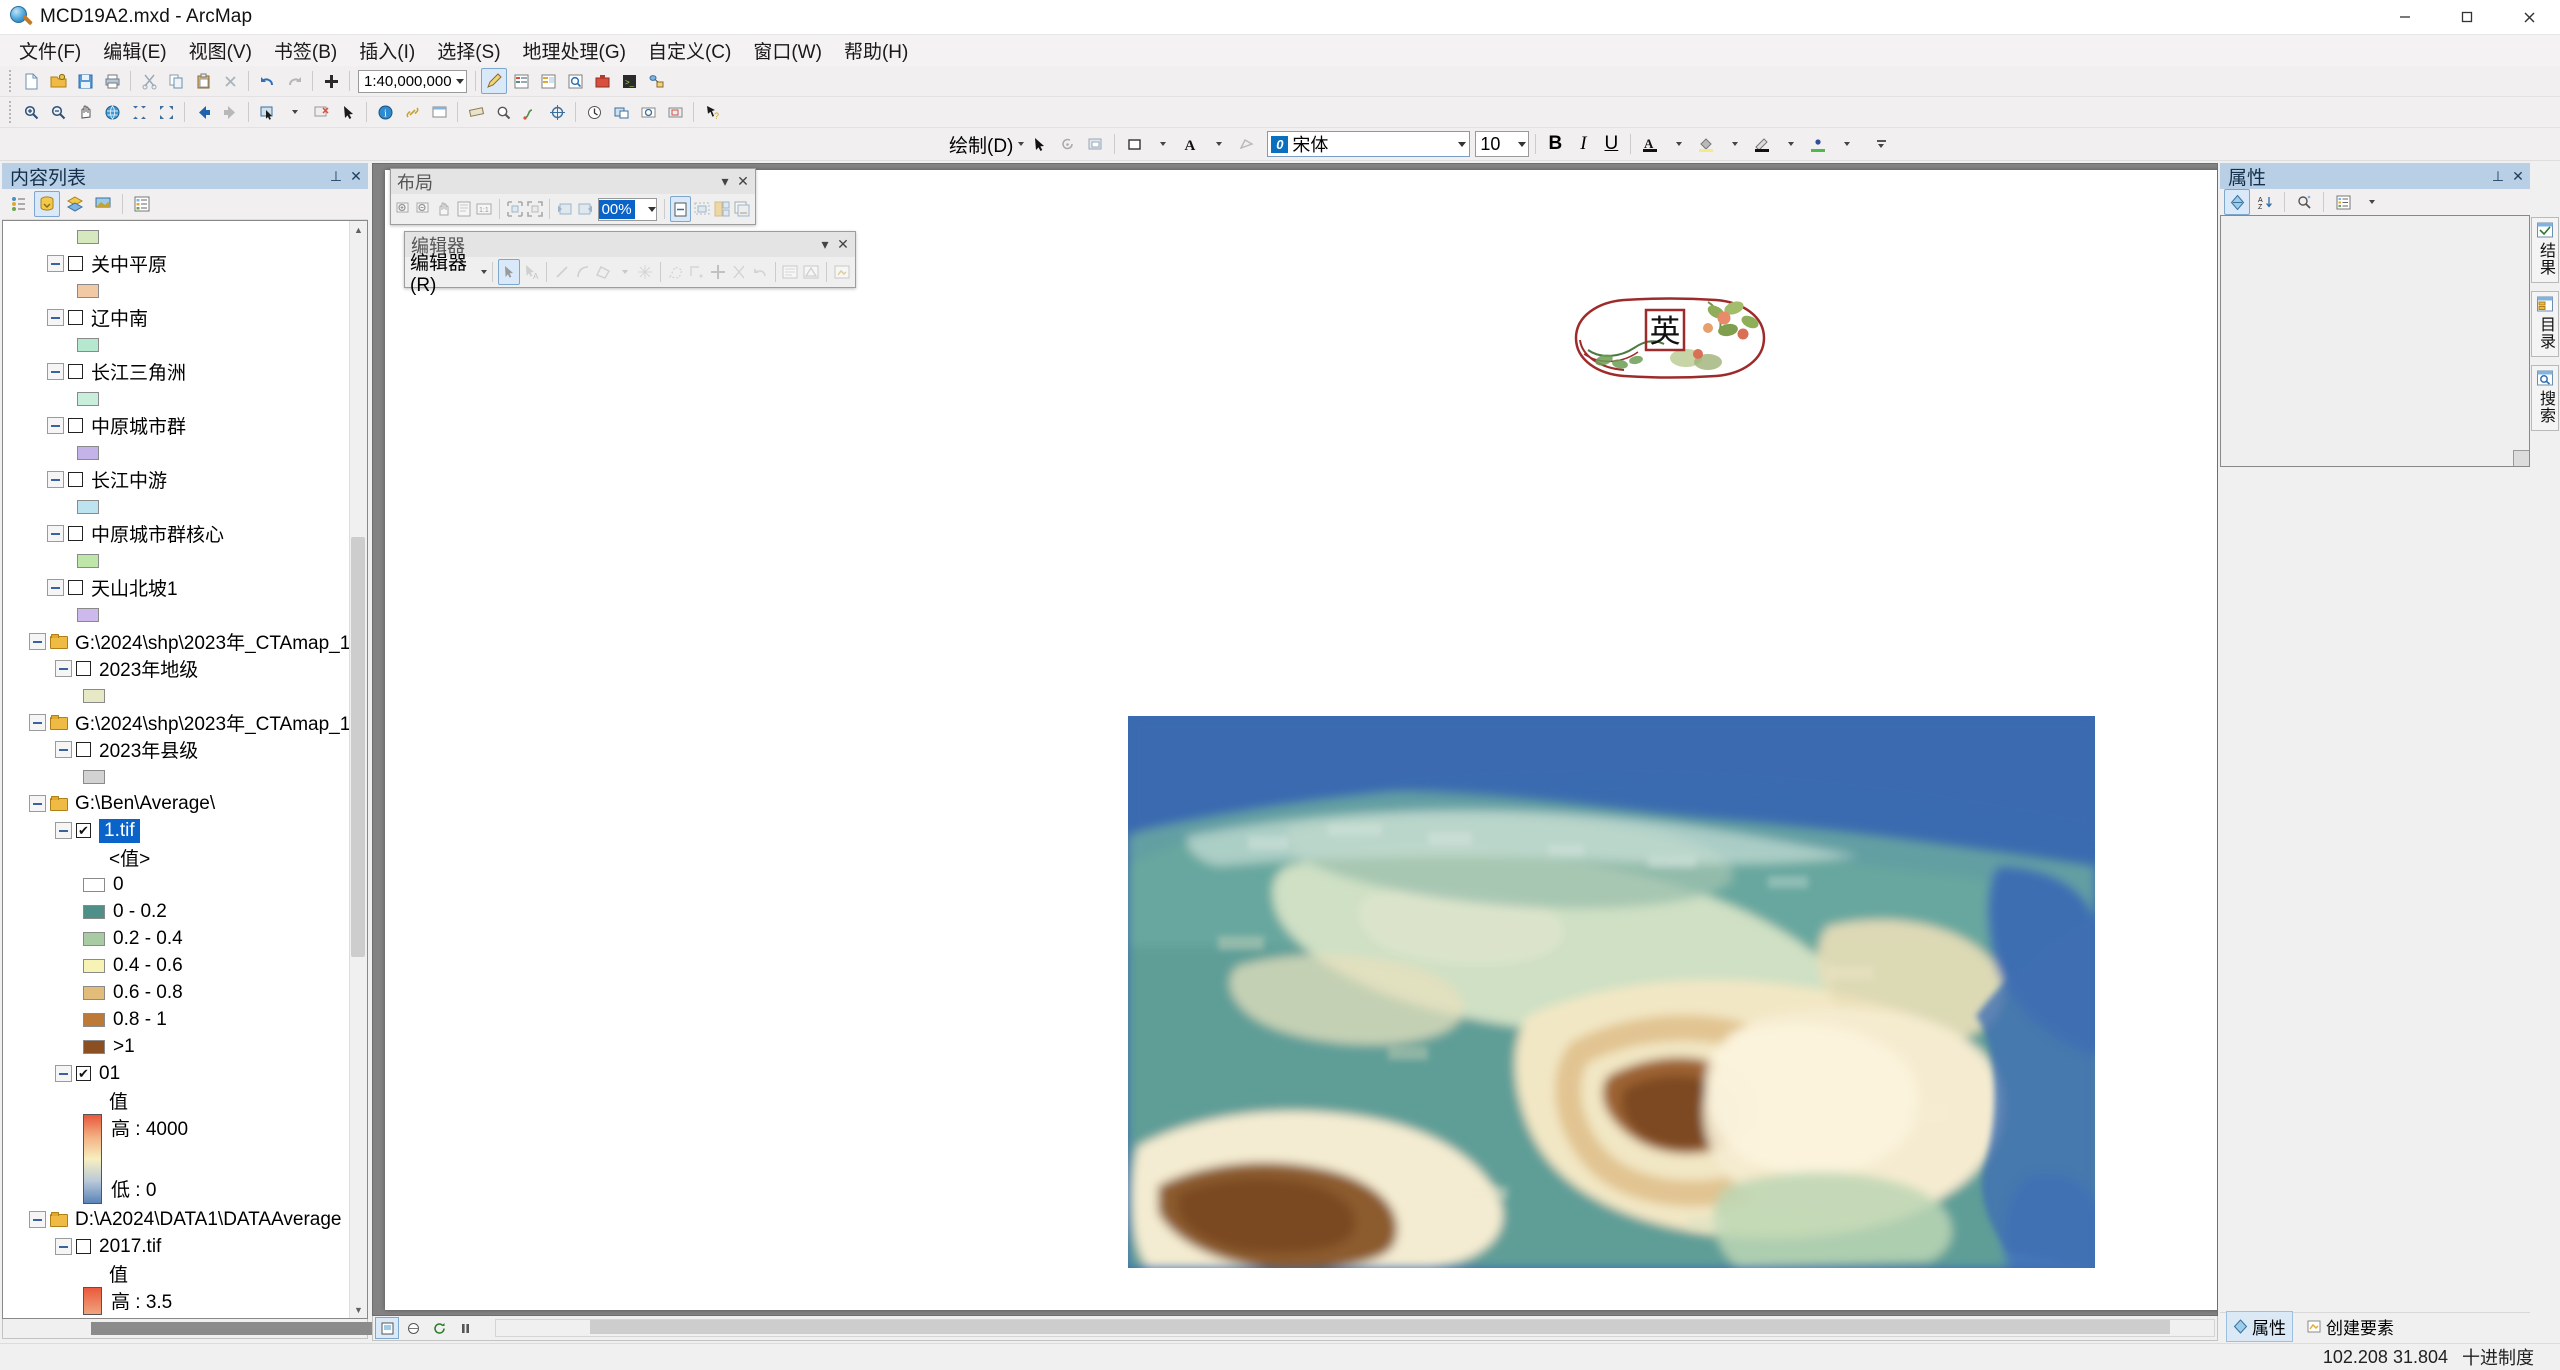  Describe the element at coordinates (166, 112) in the screenshot. I see `zoom-to-next-extent-icon` at that location.